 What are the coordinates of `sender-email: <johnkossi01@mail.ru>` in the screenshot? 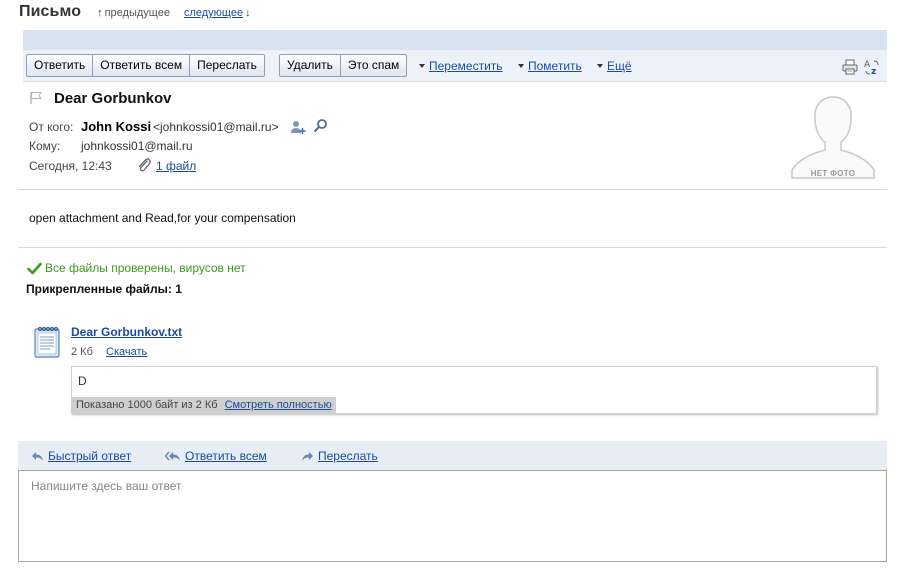 It's located at (216, 127).